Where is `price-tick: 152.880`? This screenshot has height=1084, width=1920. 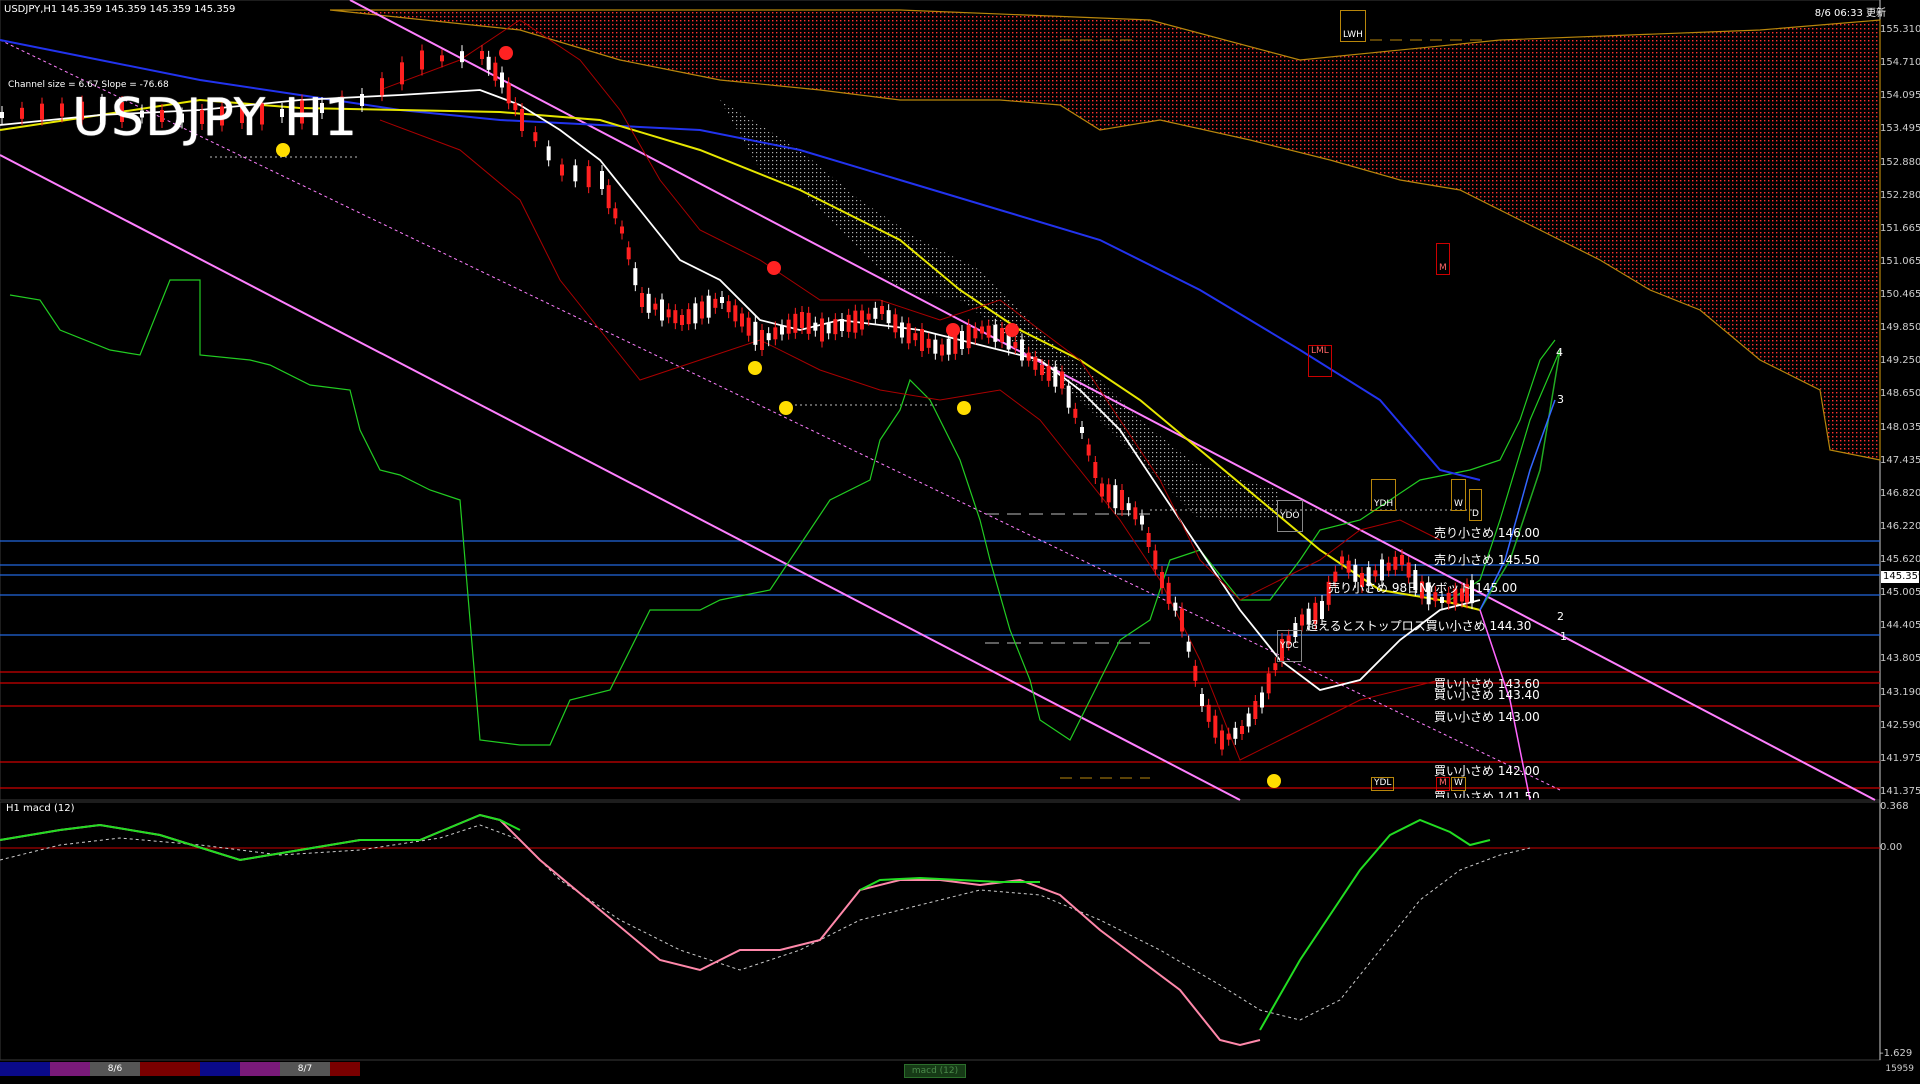 price-tick: 152.880 is located at coordinates (1900, 162).